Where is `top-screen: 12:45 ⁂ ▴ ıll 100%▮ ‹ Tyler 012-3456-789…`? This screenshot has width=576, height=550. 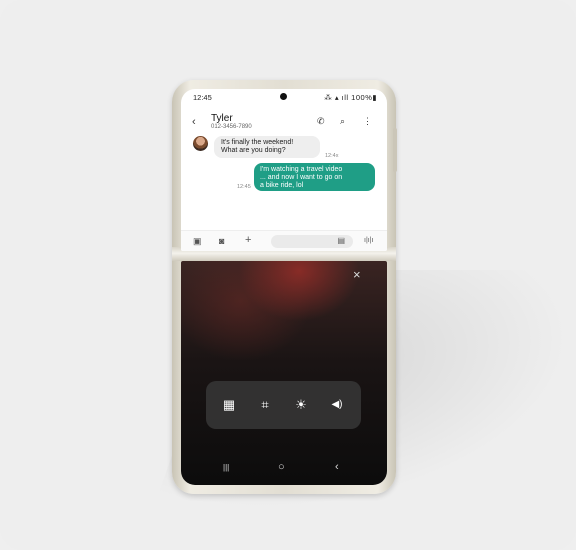 top-screen: 12:45 ⁂ ▴ ıll 100%▮ ‹ Tyler 012-3456-789… is located at coordinates (284, 170).